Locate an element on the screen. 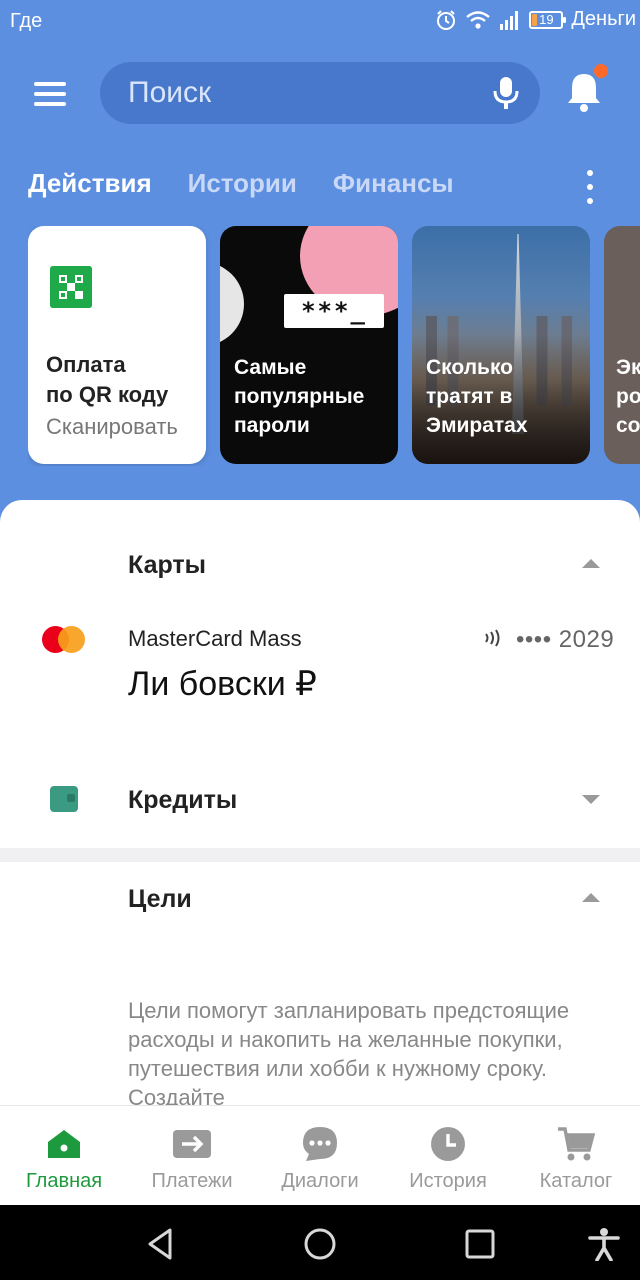  wallet-icon is located at coordinates (64, 799).